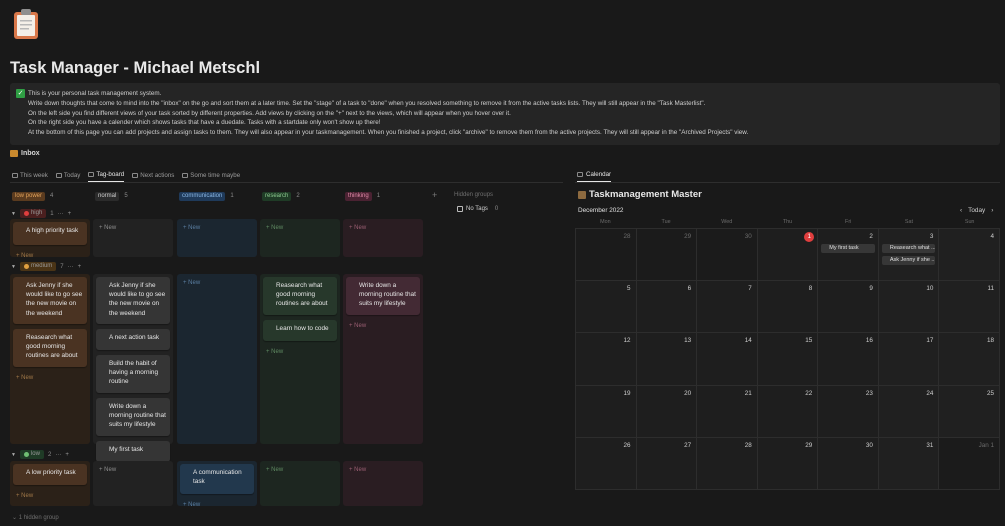  What do you see at coordinates (909, 307) in the screenshot?
I see `calendar-day: 10` at bounding box center [909, 307].